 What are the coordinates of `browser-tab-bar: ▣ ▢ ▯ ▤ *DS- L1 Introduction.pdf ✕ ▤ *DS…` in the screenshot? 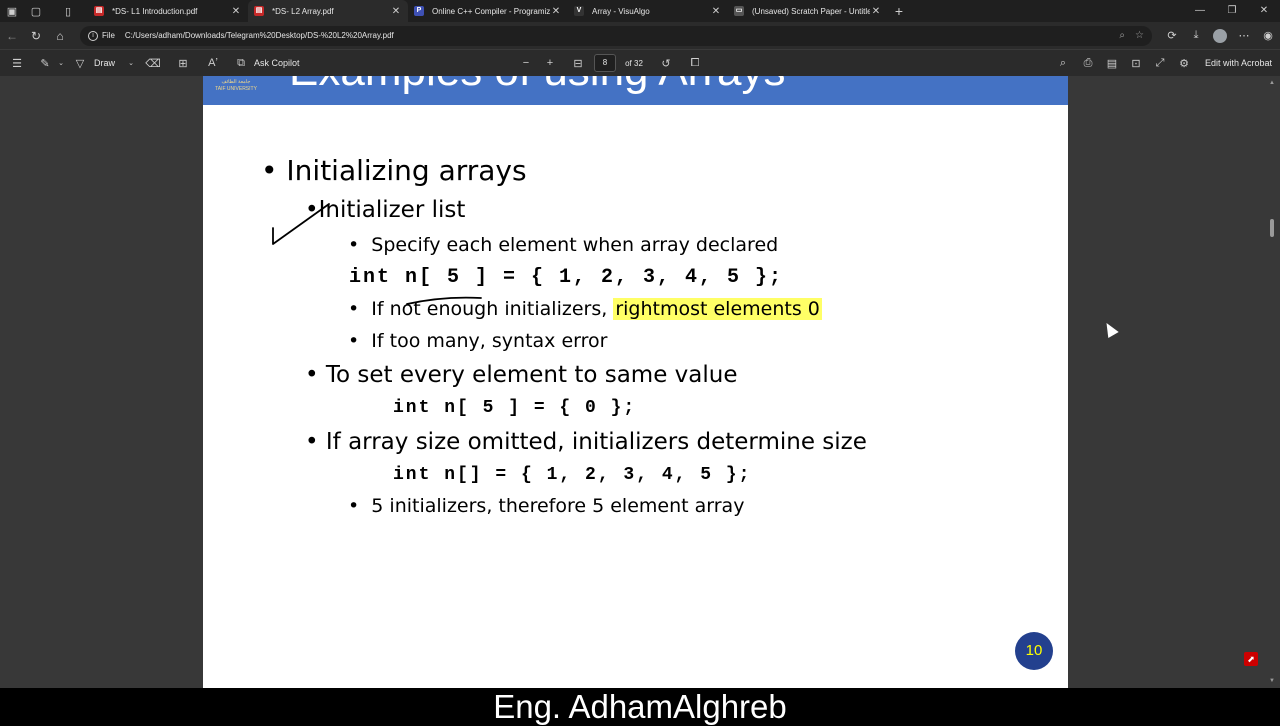 It's located at (640, 11).